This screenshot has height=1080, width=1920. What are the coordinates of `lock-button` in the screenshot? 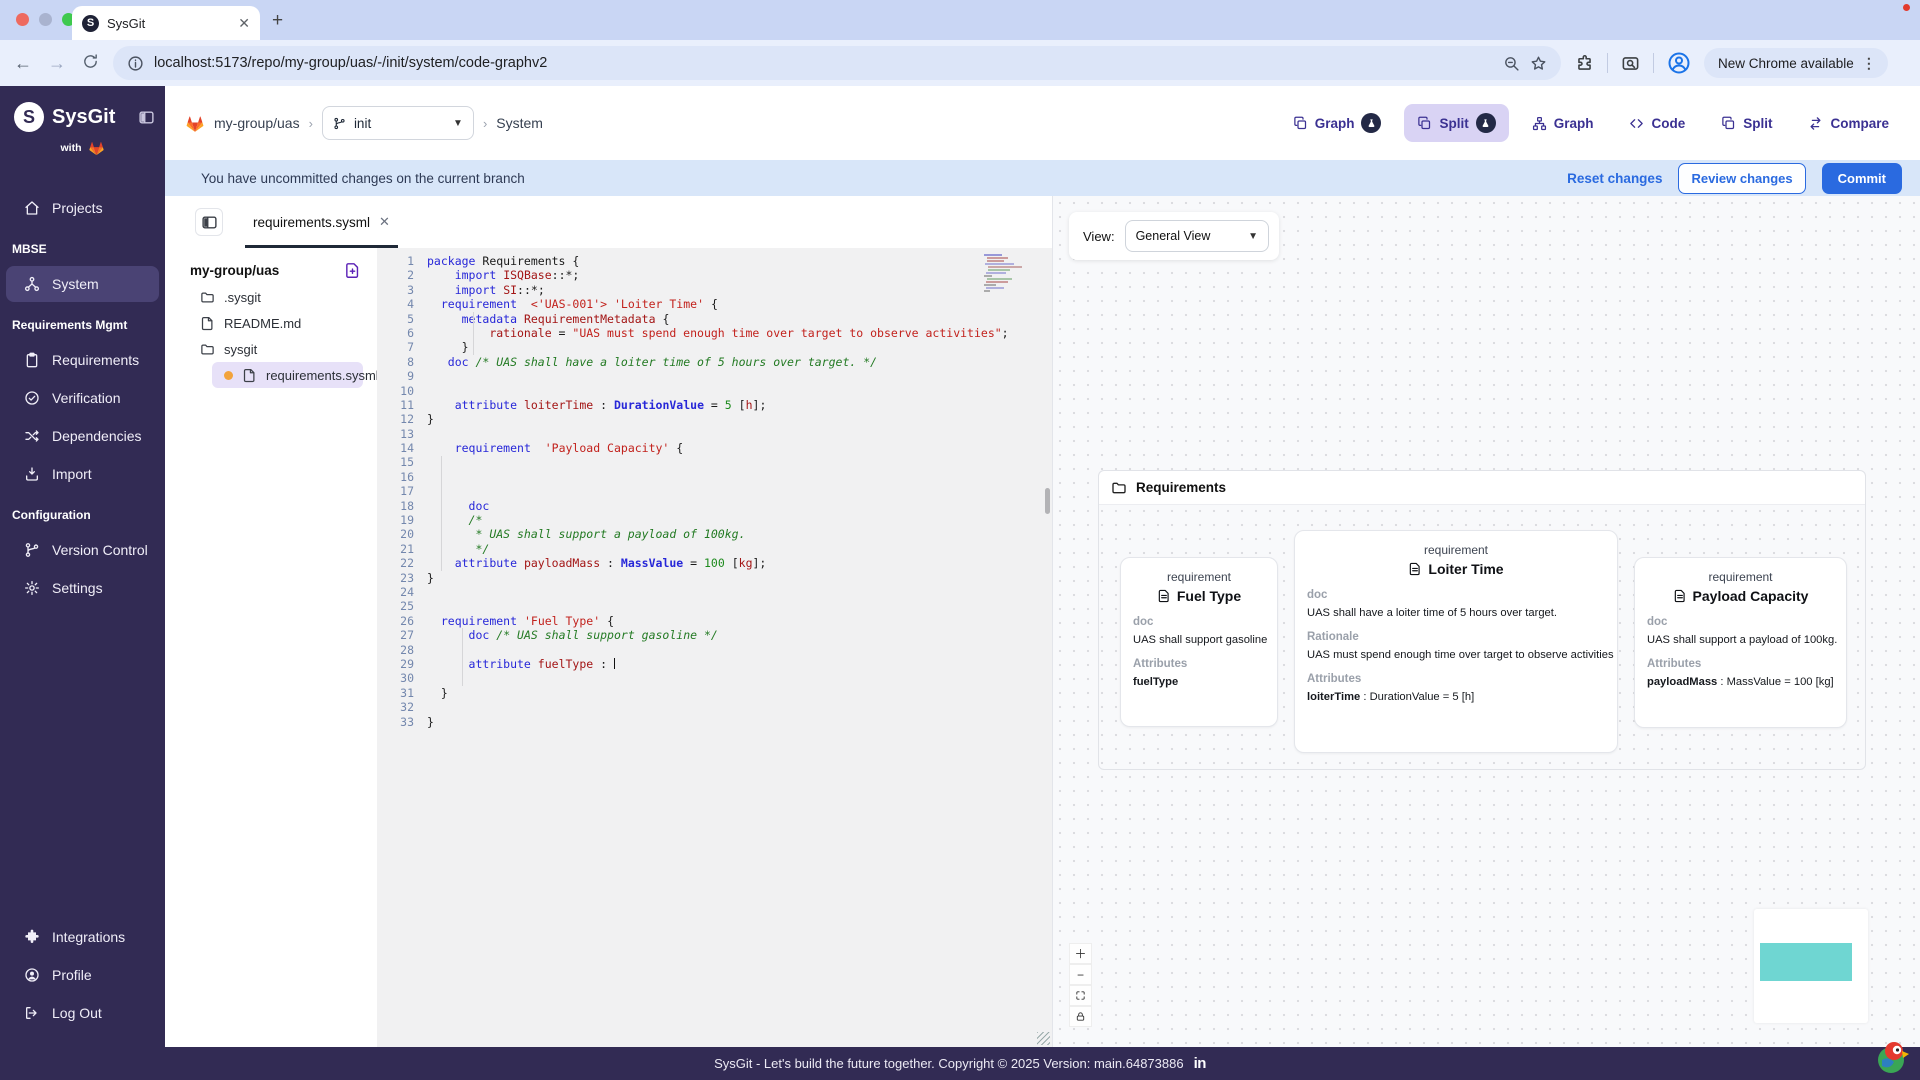 It's located at (1080, 1016).